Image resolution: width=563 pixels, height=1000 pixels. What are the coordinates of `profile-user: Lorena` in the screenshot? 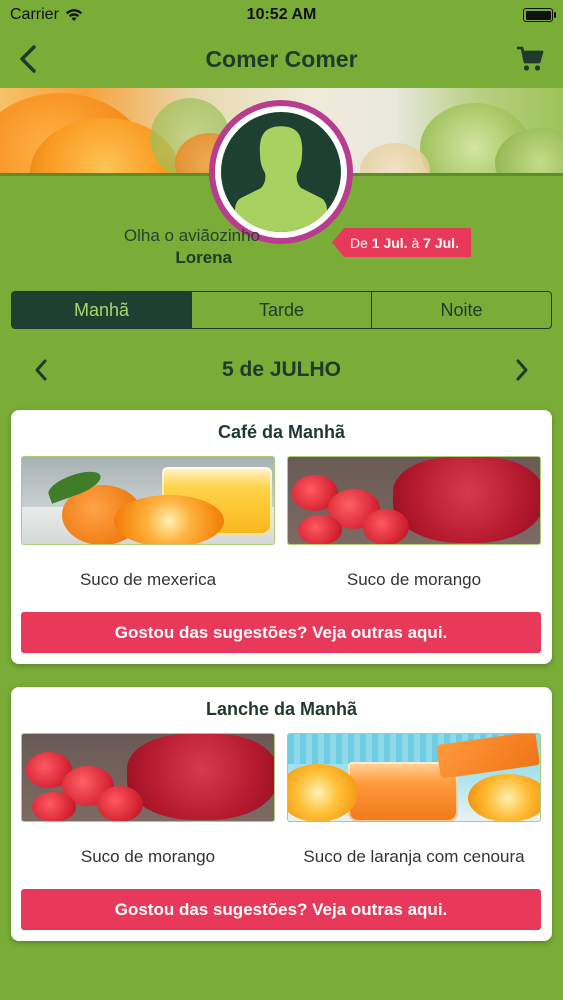 It's located at (203, 257).